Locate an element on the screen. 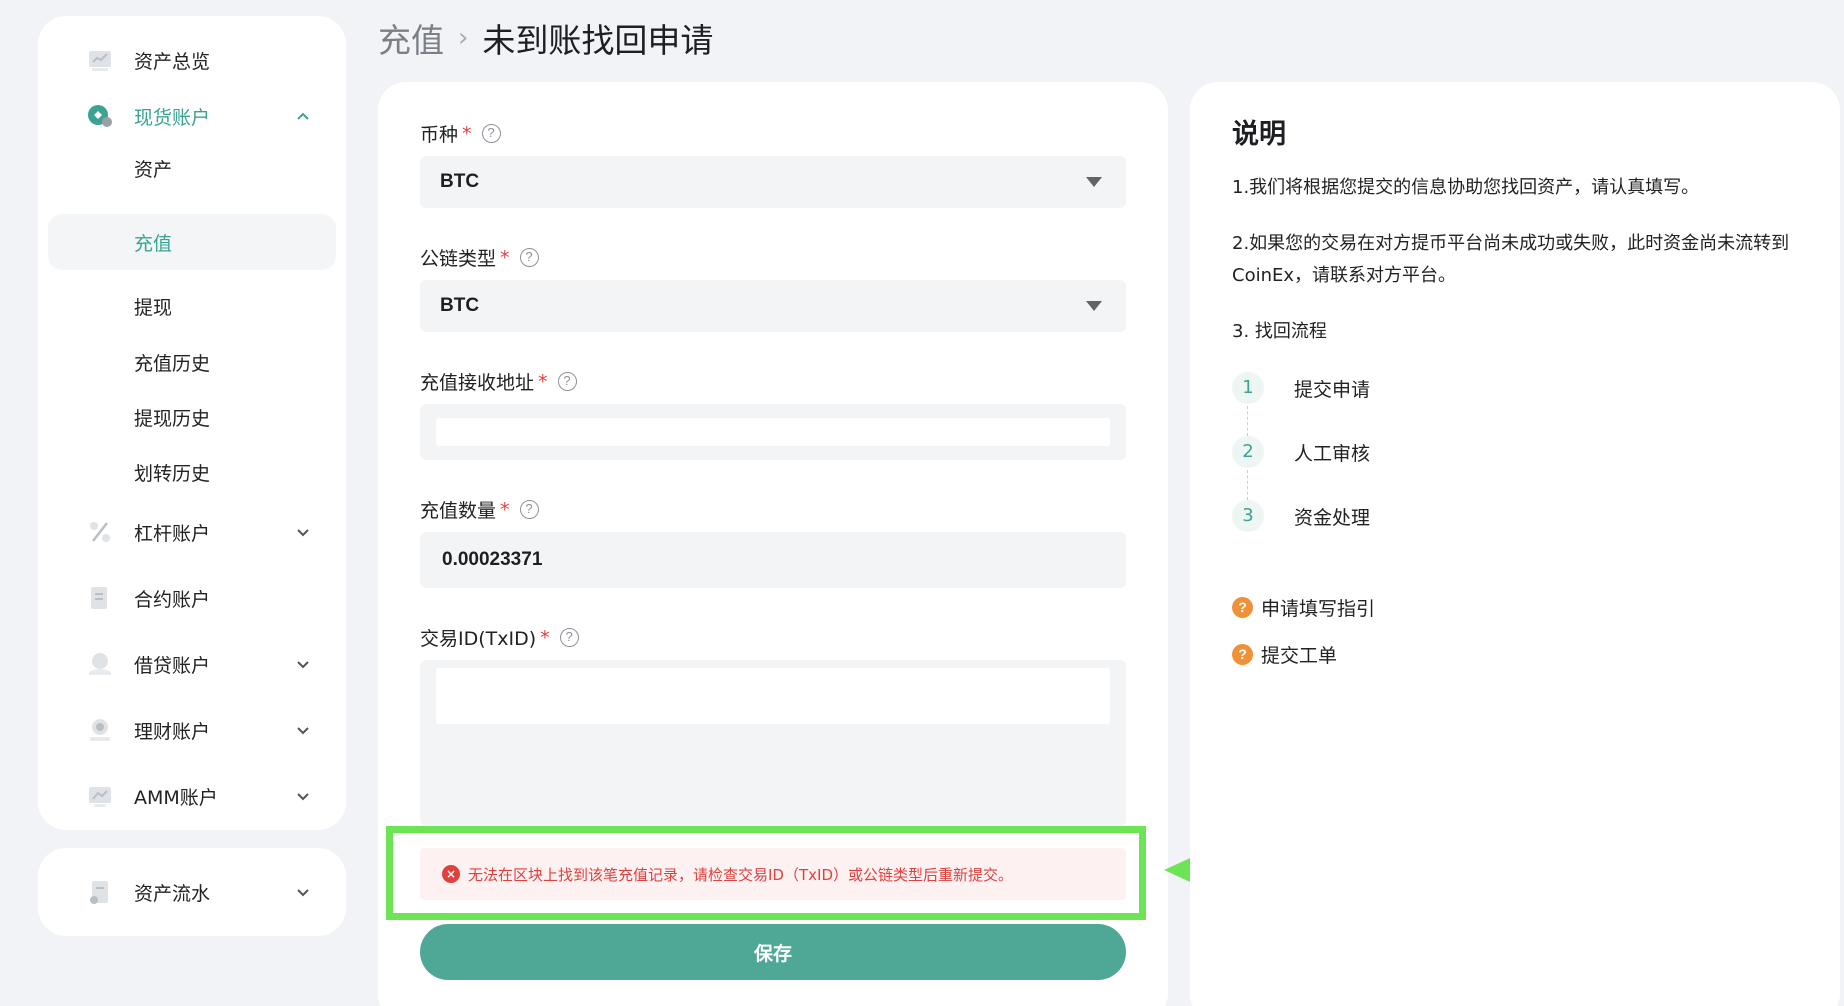 This screenshot has height=1006, width=1844. sidebar-item-asset-overview: 资产总览 is located at coordinates (192, 60).